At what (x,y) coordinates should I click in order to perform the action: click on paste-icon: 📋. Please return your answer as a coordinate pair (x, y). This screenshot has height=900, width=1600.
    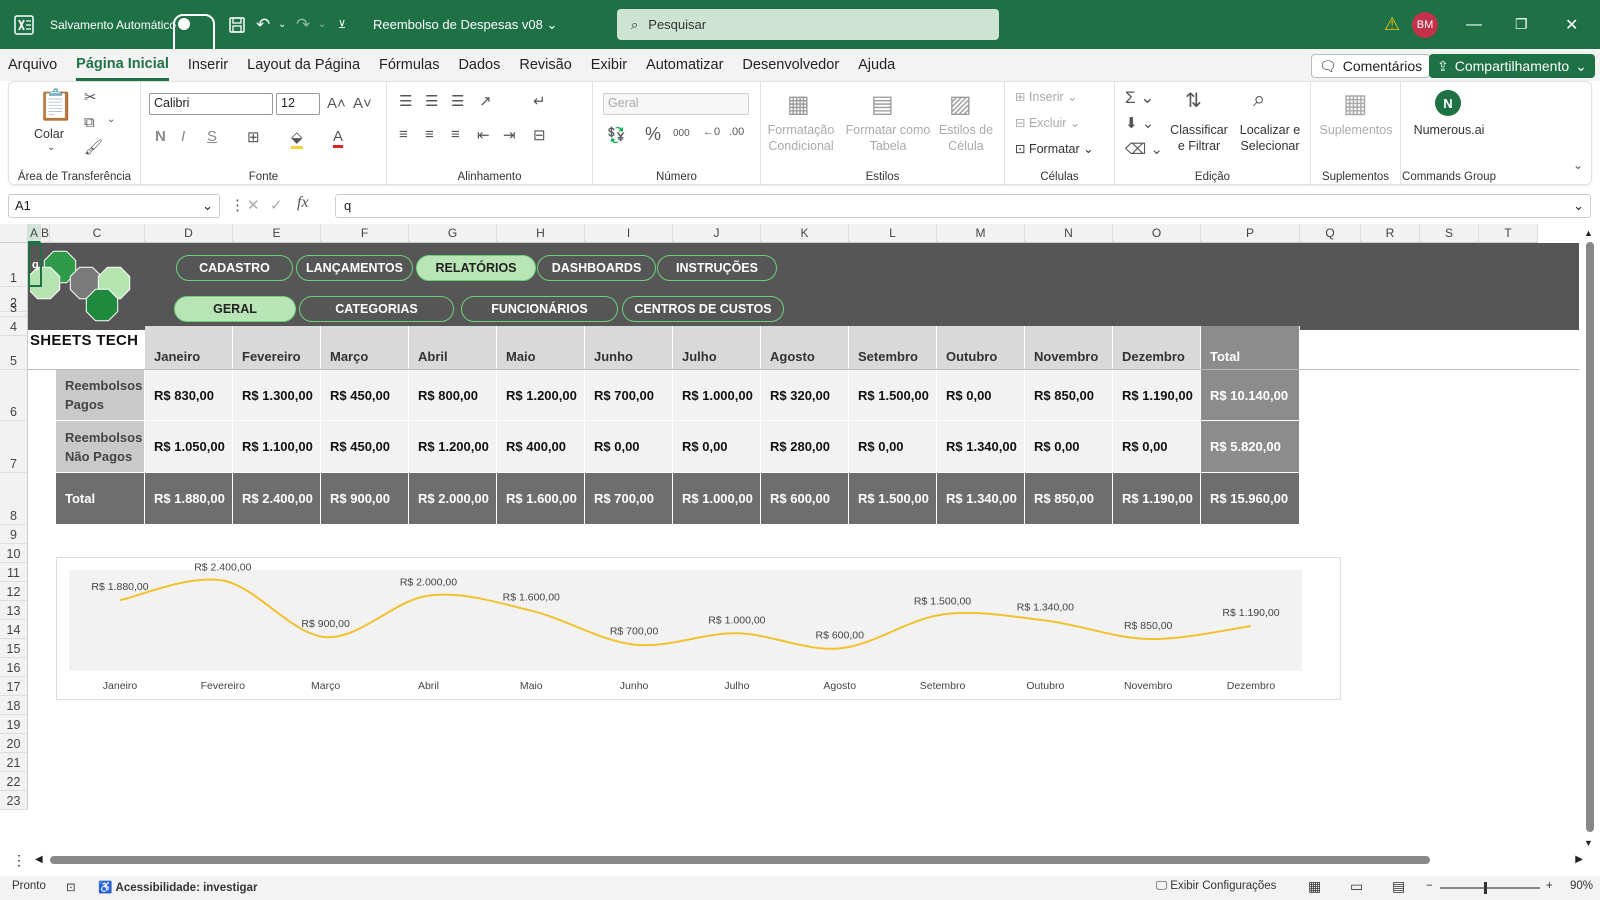
    Looking at the image, I should click on (55, 105).